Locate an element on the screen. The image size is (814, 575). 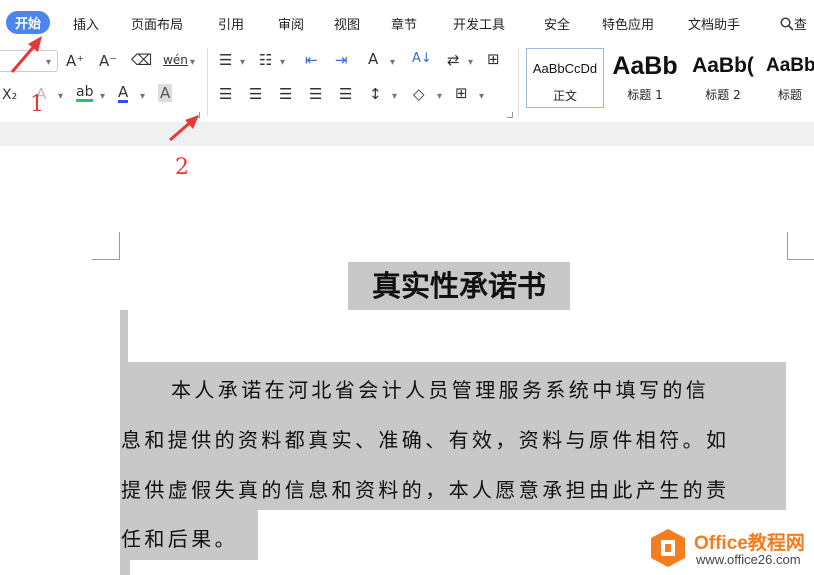
annotation-arrows is located at coordinates (104, 89).